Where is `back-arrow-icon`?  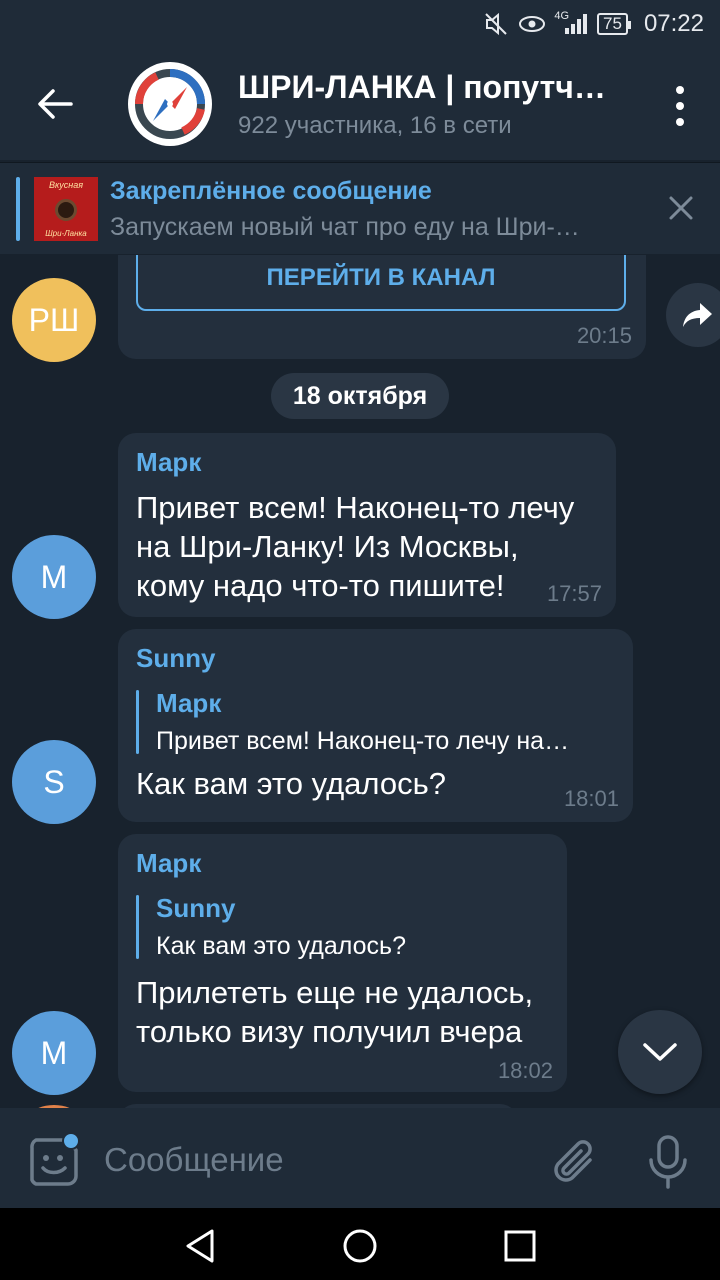 back-arrow-icon is located at coordinates (55, 104).